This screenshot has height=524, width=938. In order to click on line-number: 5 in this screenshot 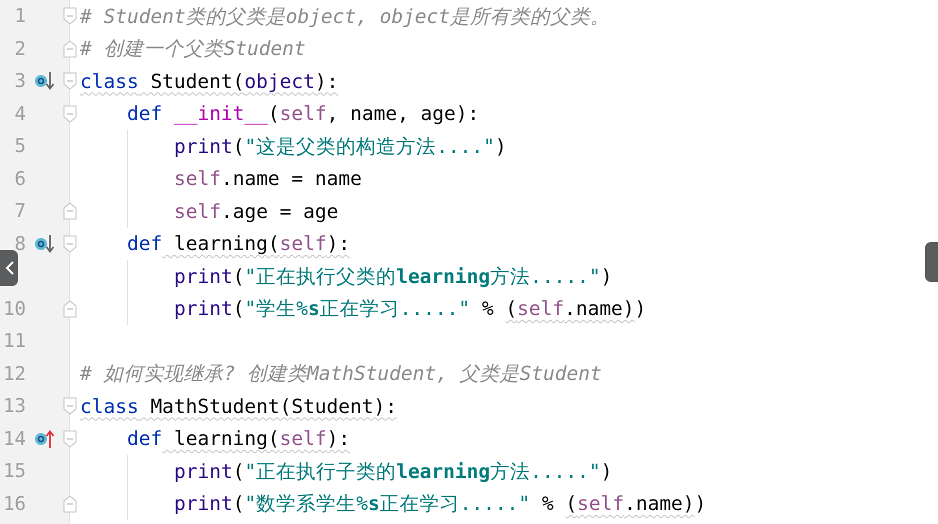, I will do `click(20, 146)`.